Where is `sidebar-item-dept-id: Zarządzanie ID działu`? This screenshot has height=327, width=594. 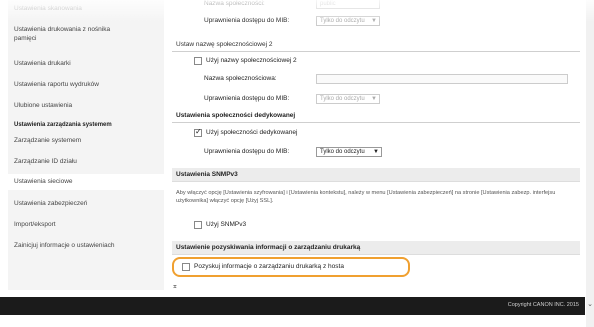 sidebar-item-dept-id: Zarządzanie ID działu is located at coordinates (88, 161).